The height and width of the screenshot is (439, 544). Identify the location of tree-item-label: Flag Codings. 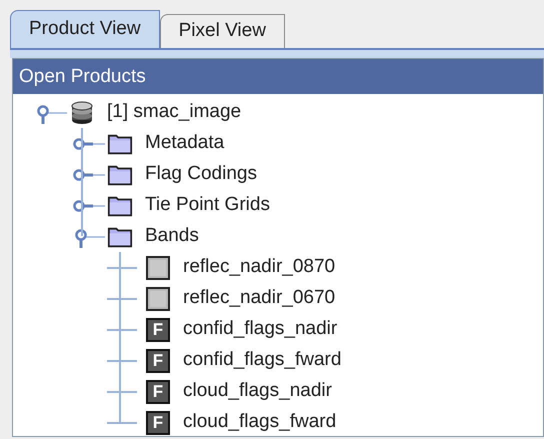
(201, 174).